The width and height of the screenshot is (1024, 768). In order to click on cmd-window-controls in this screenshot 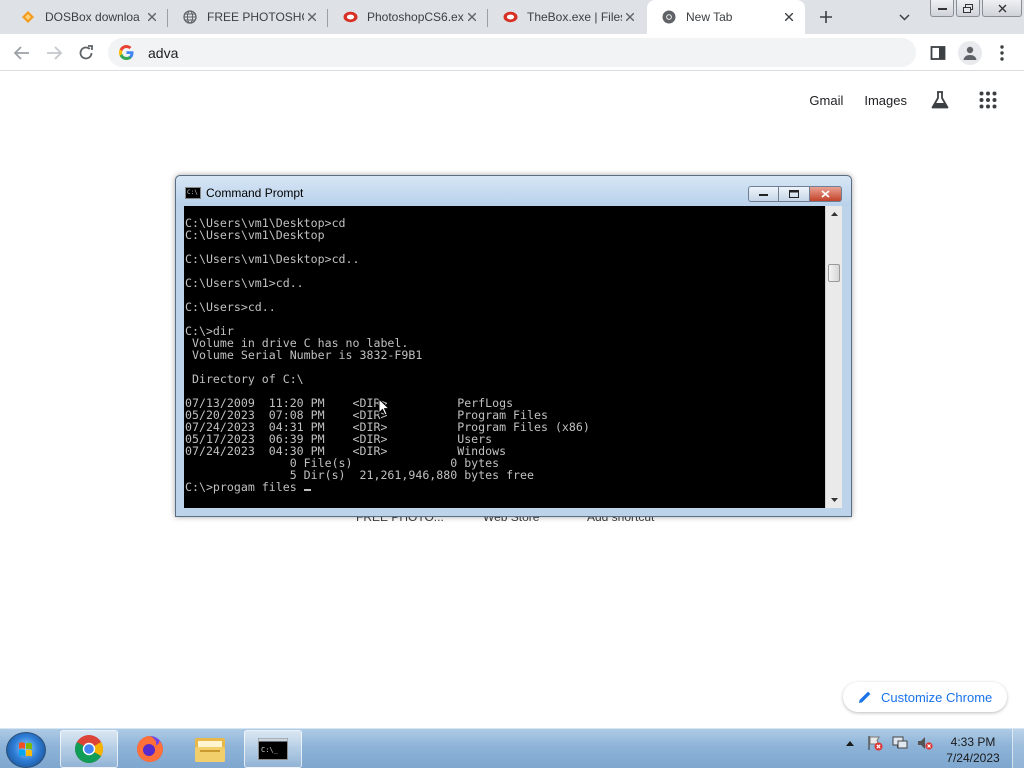, I will do `click(795, 194)`.